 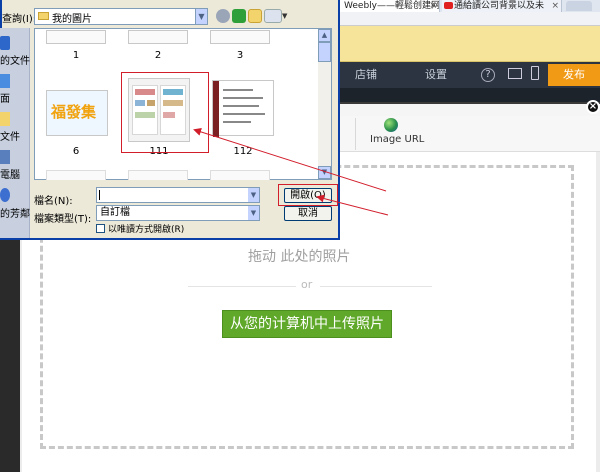 I want to click on file-name-label: 檔名(N):, so click(x=53, y=201).